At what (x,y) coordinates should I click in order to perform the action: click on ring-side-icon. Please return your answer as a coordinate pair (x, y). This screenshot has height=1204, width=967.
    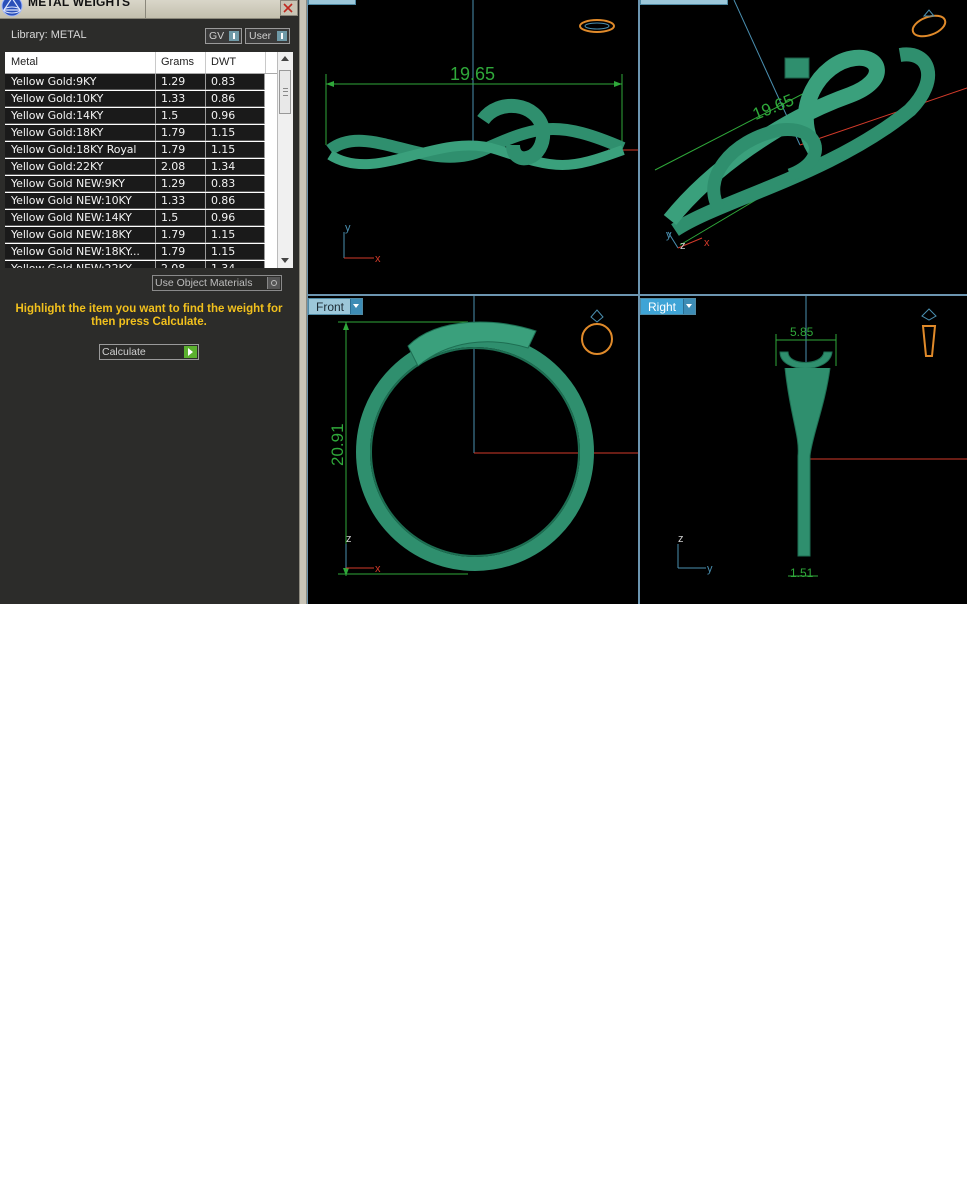
    Looking at the image, I should click on (929, 332).